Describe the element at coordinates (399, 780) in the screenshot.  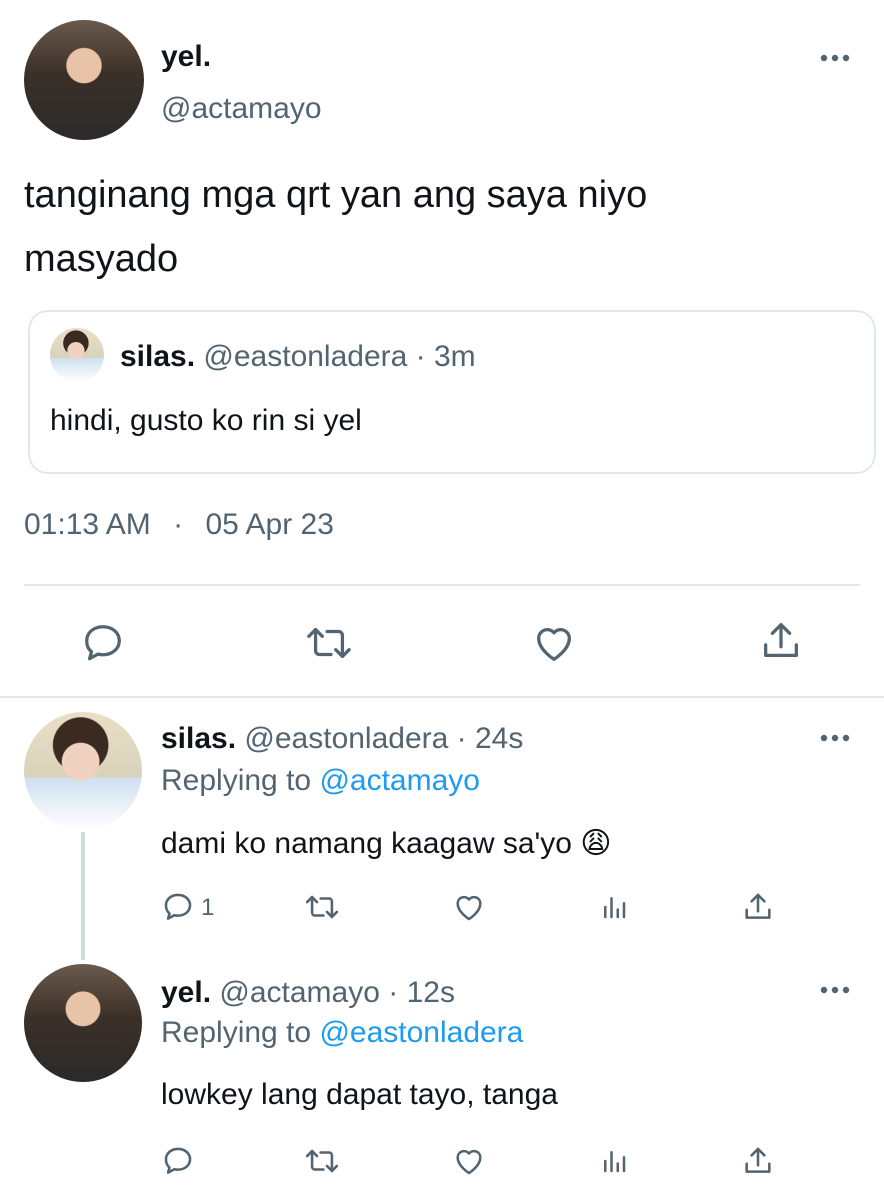
I see `reply1-replying-handle: @actamayo` at that location.